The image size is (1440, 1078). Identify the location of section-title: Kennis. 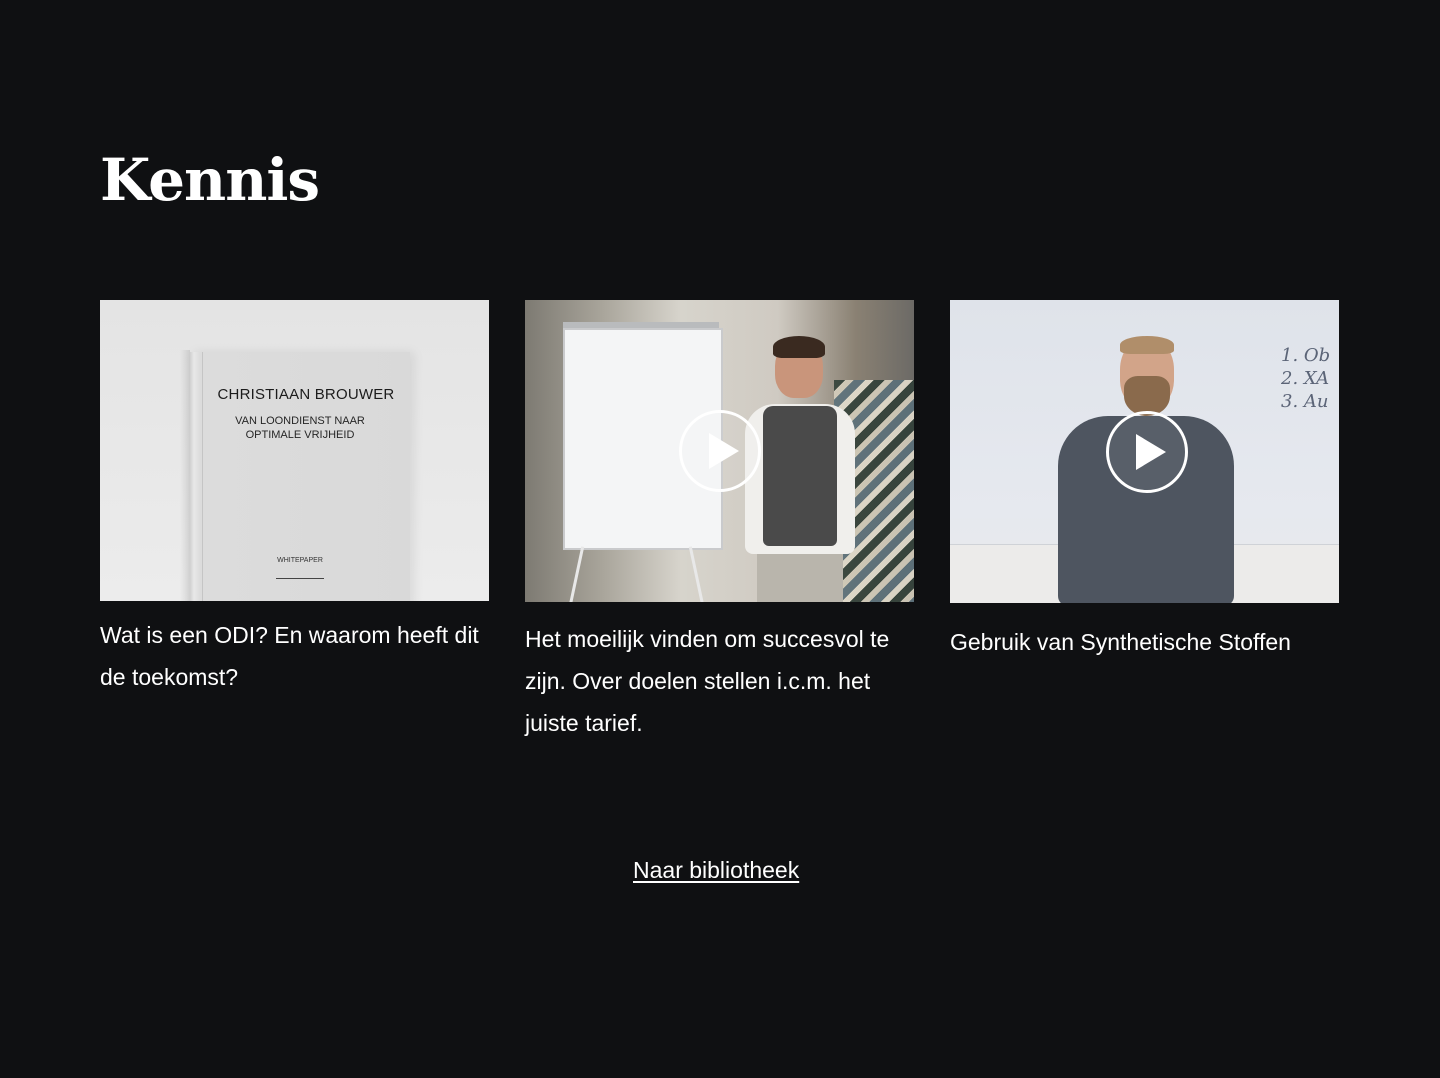
(210, 180).